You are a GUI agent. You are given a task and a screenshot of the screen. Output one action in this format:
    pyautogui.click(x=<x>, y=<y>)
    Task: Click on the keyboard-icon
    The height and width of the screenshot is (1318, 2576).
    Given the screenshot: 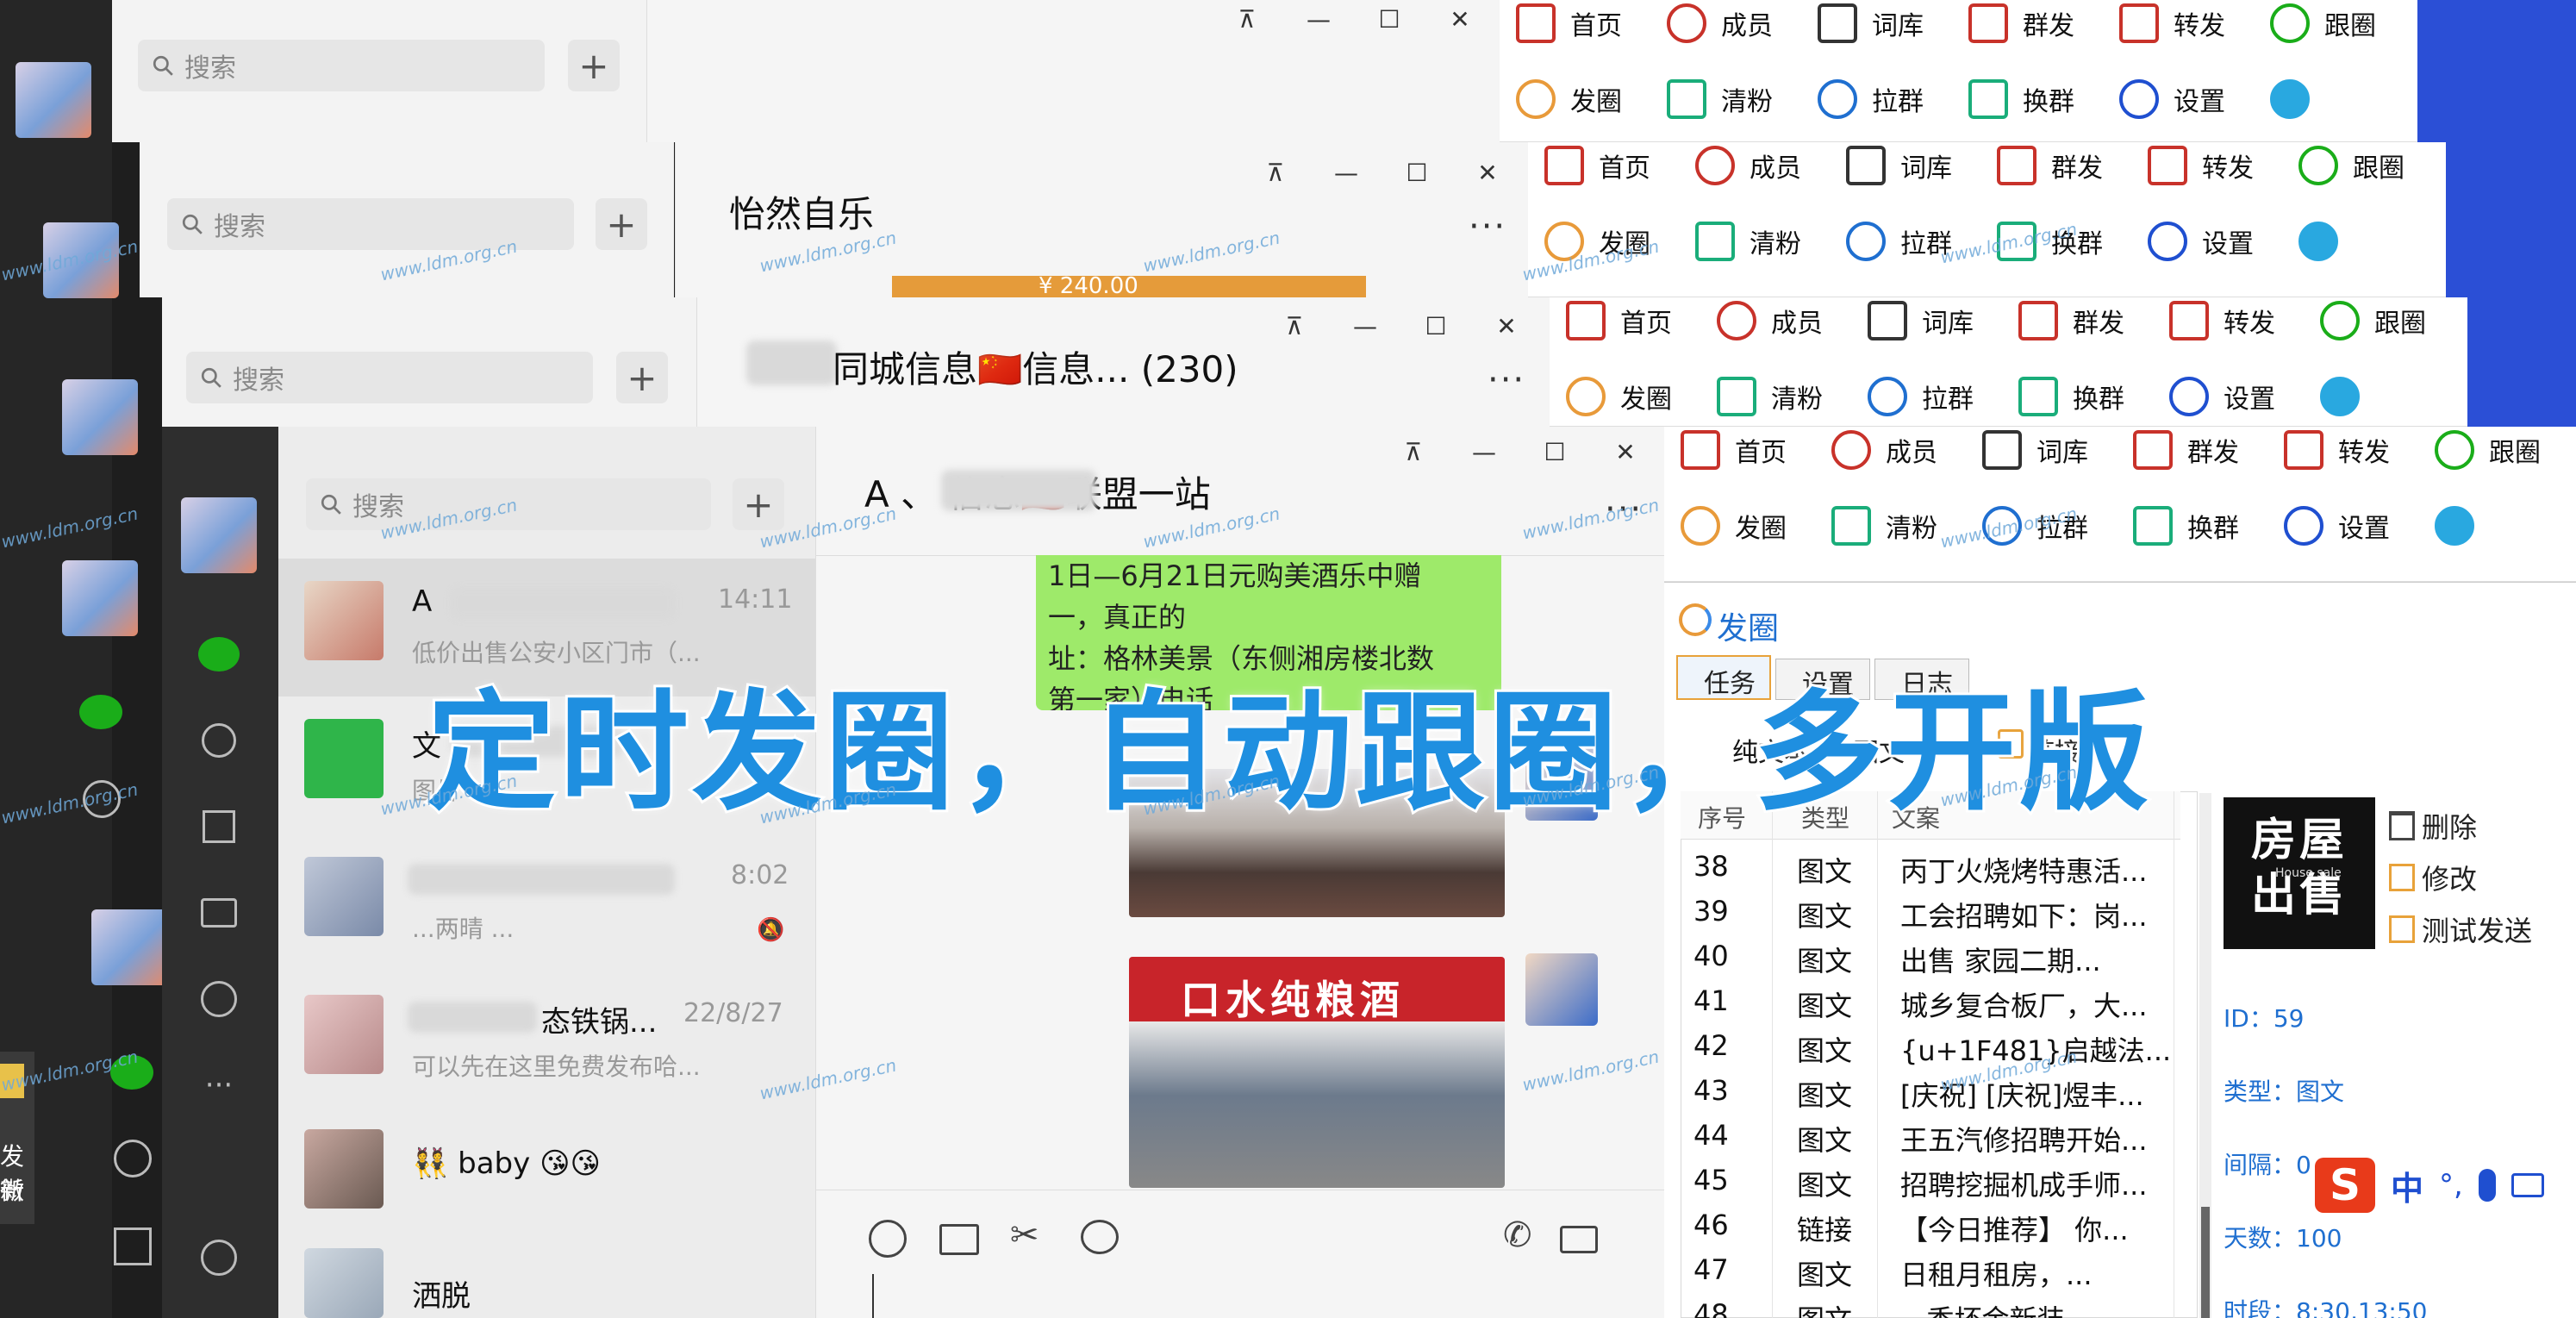 What is the action you would take?
    pyautogui.click(x=2527, y=1185)
    